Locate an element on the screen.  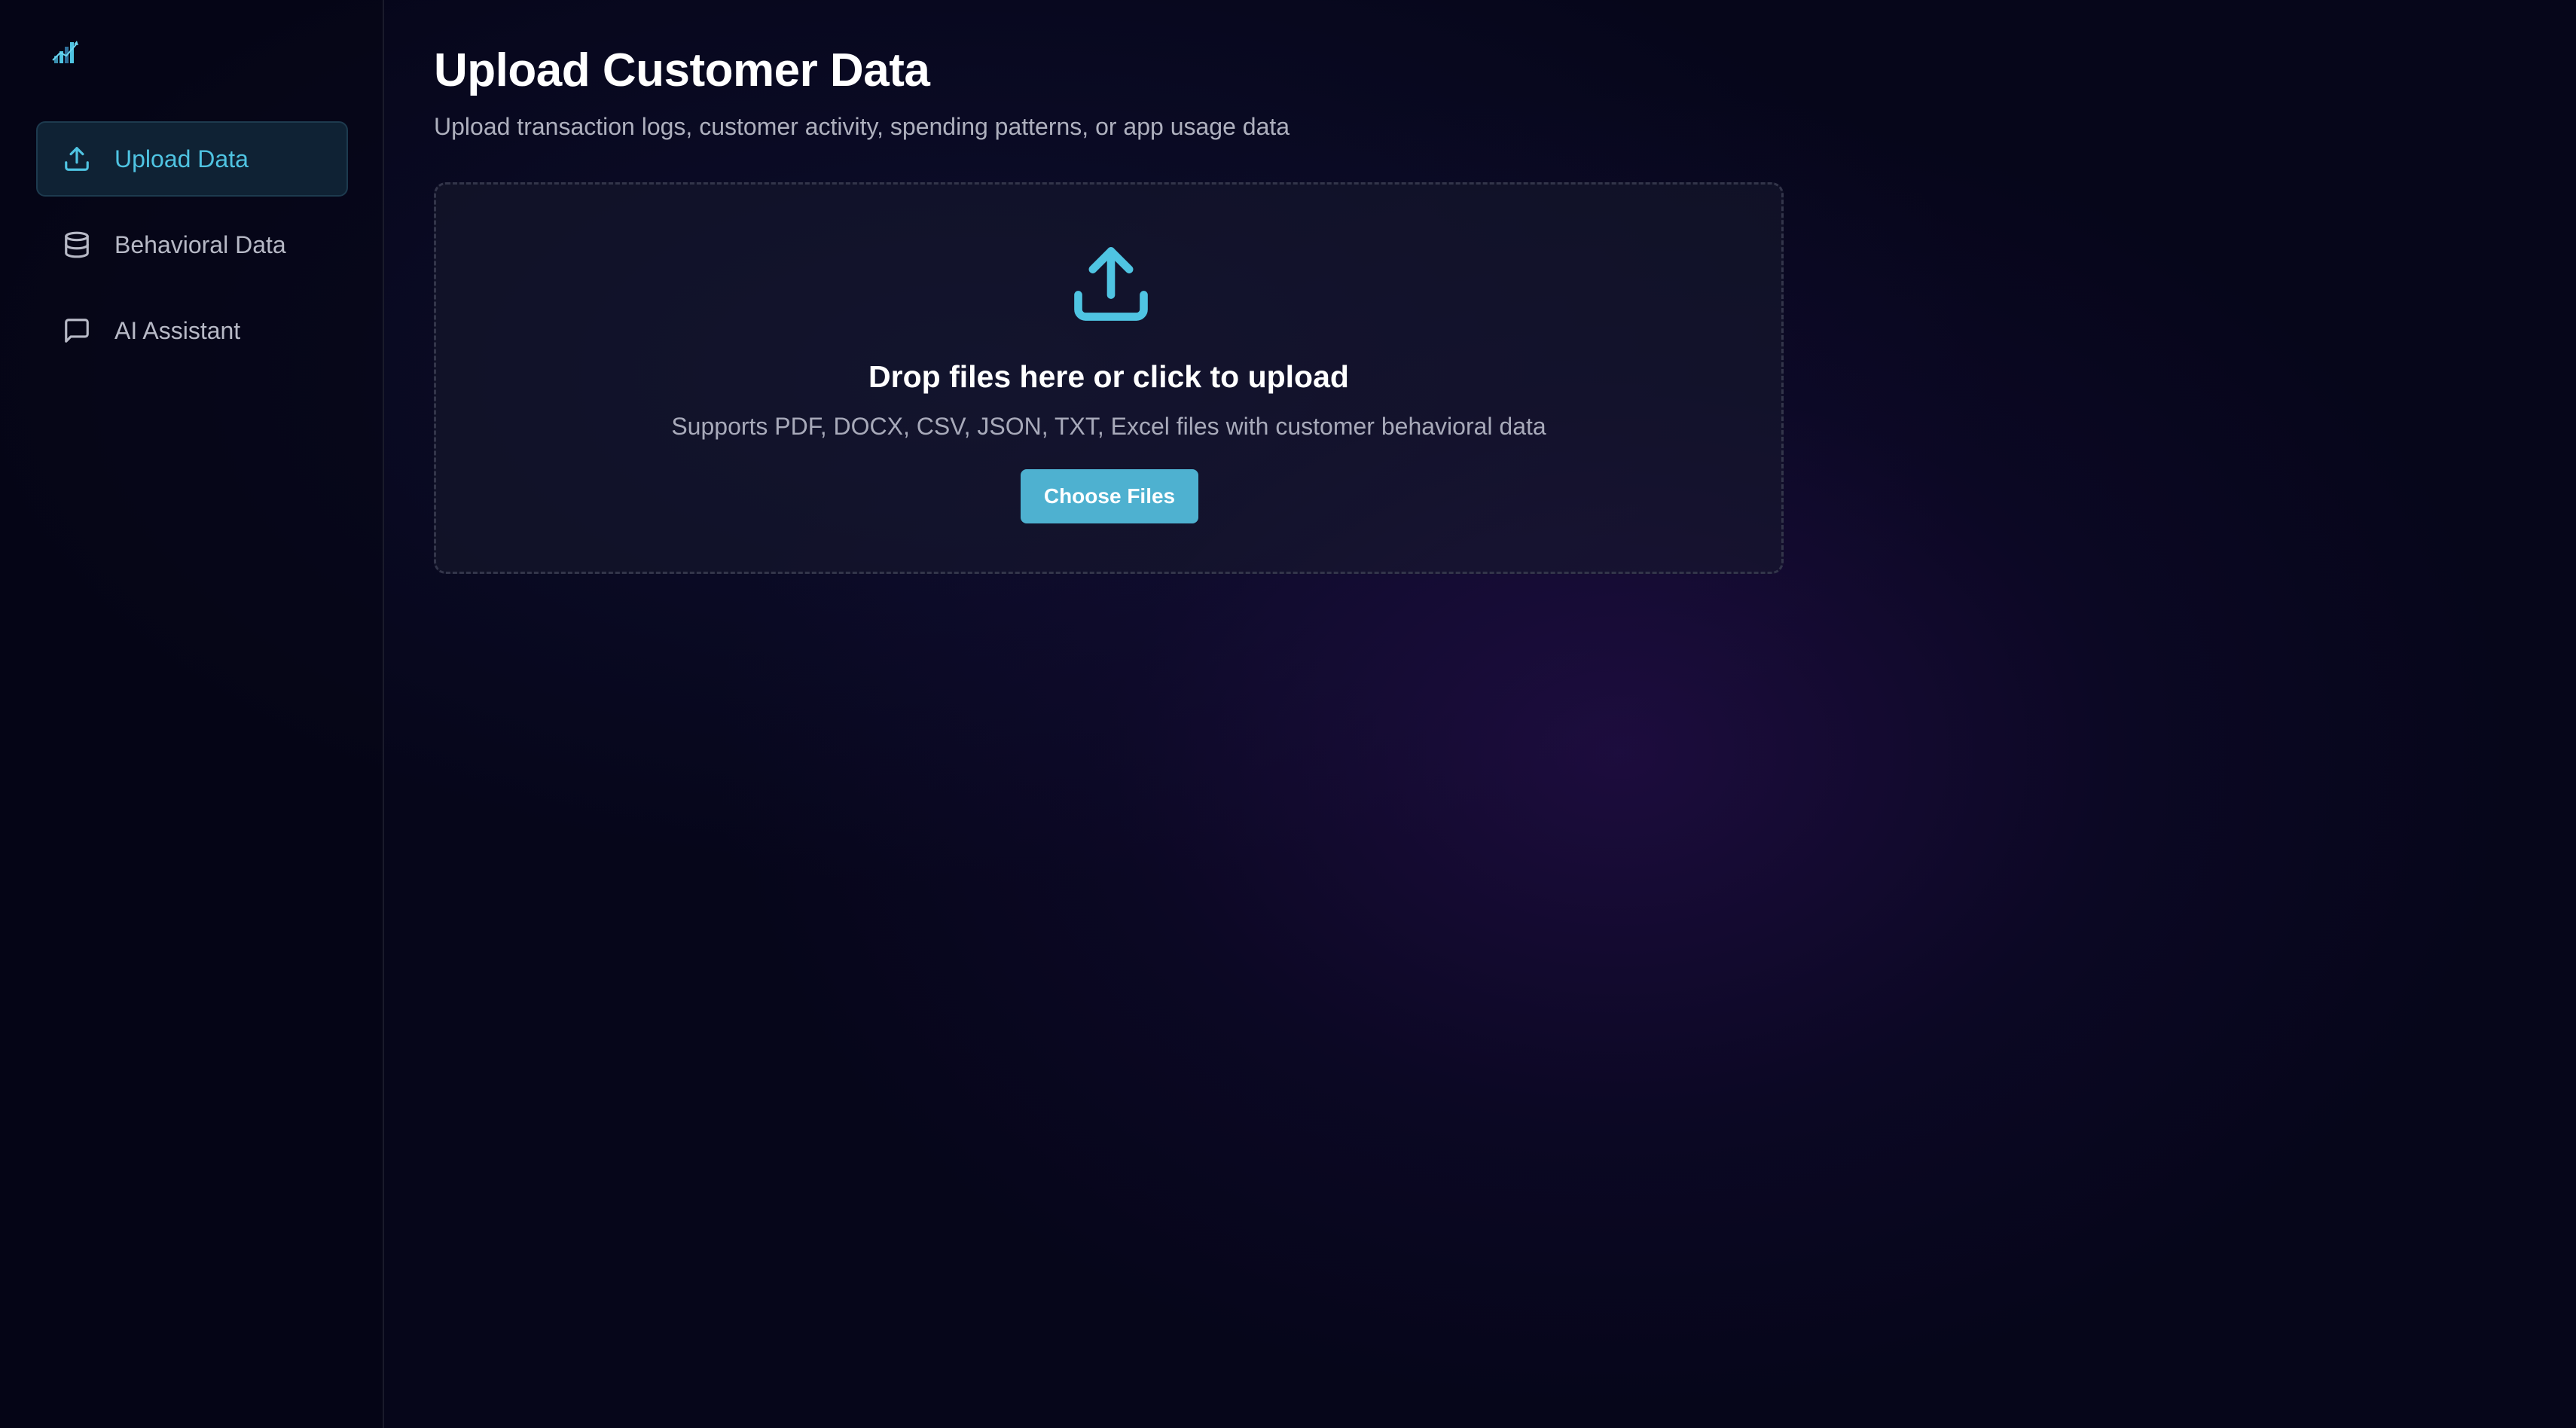
sidebar-item-upload-data: Upload Data is located at coordinates (192, 159).